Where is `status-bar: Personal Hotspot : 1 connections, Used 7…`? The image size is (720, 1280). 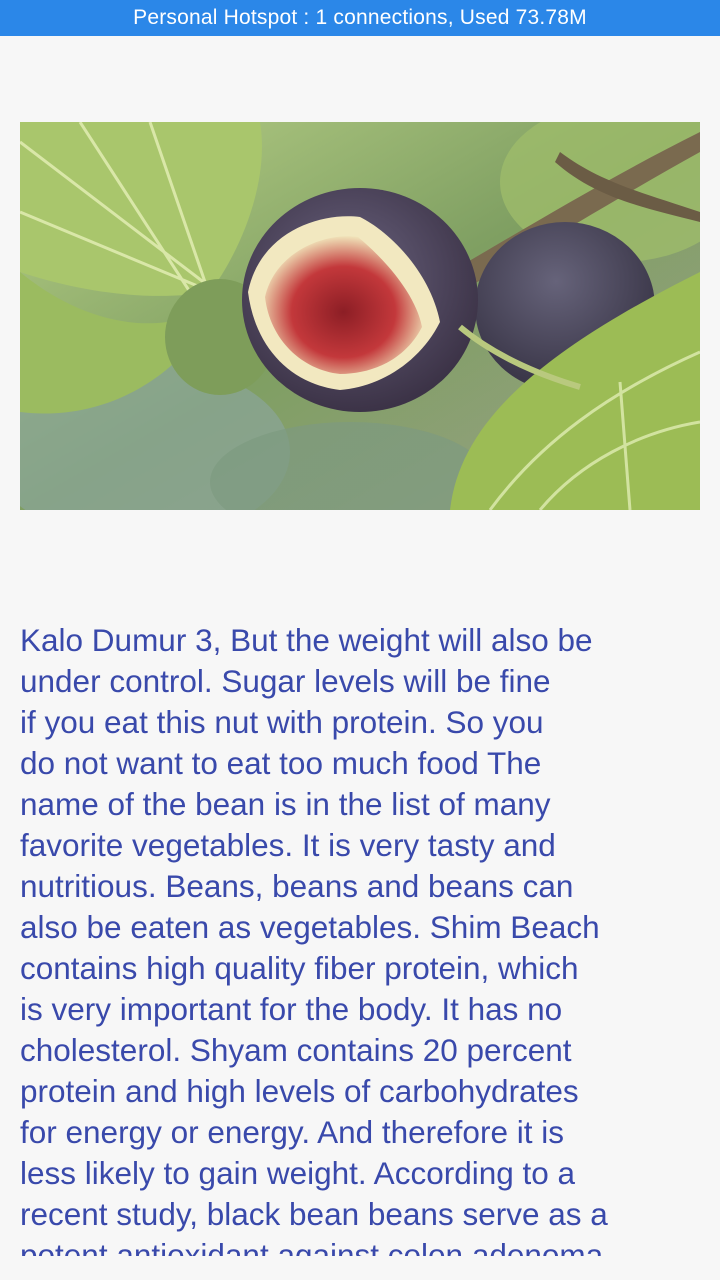
status-bar: Personal Hotspot : 1 connections, Used 7… is located at coordinates (360, 18).